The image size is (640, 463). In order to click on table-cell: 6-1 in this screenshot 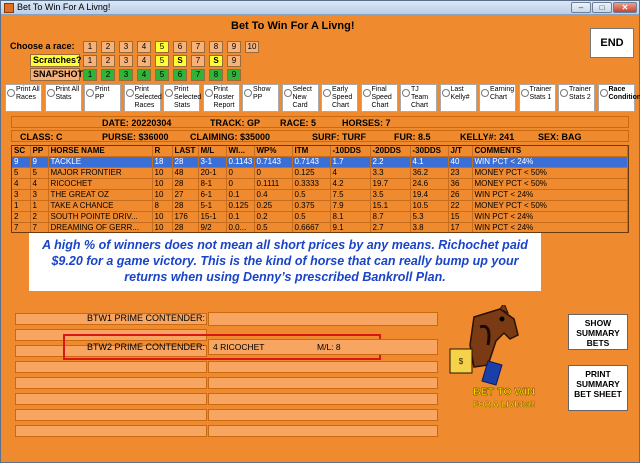, I will do `click(212, 195)`.